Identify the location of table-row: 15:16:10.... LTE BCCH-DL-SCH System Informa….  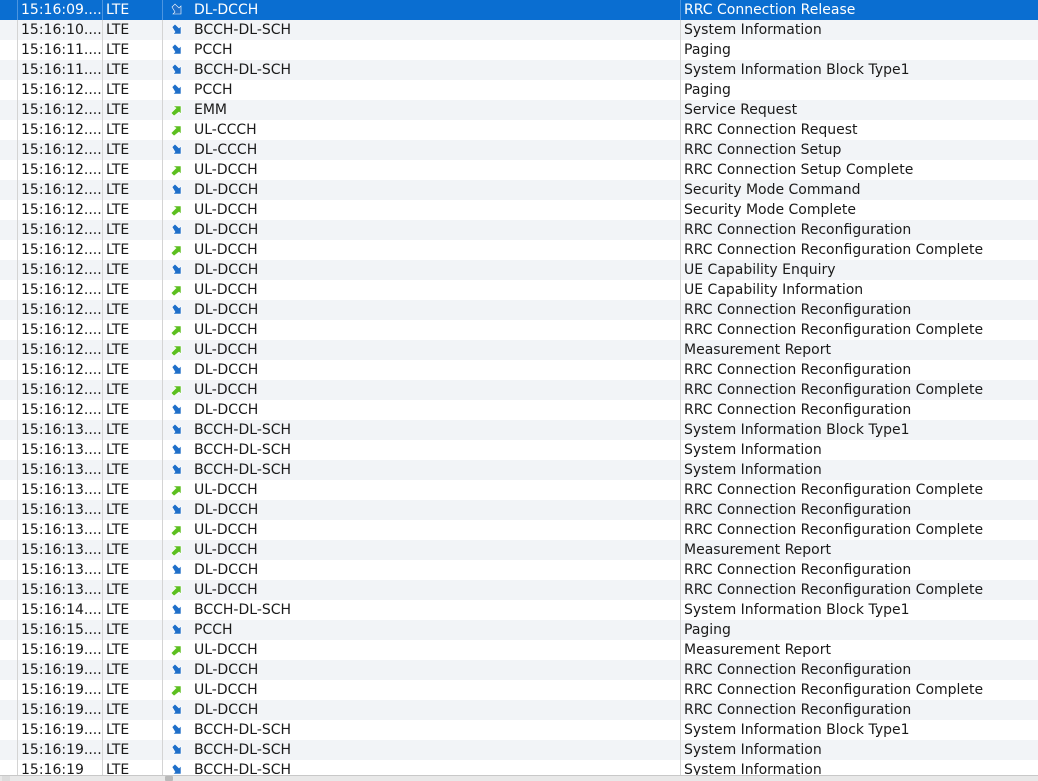
(519, 30).